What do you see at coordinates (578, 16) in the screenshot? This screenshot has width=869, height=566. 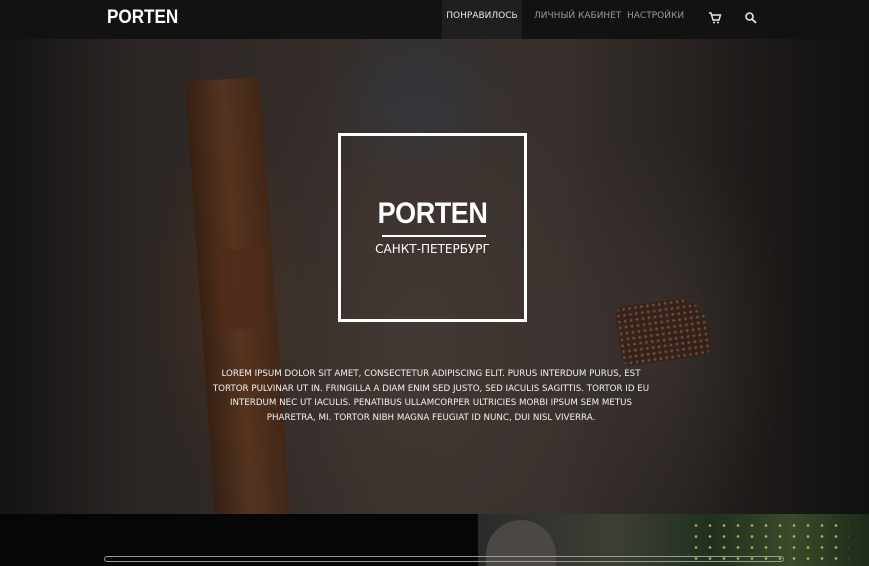 I see `nav-item-label: ЛИЧНЫЙ КАБИНЕТ` at bounding box center [578, 16].